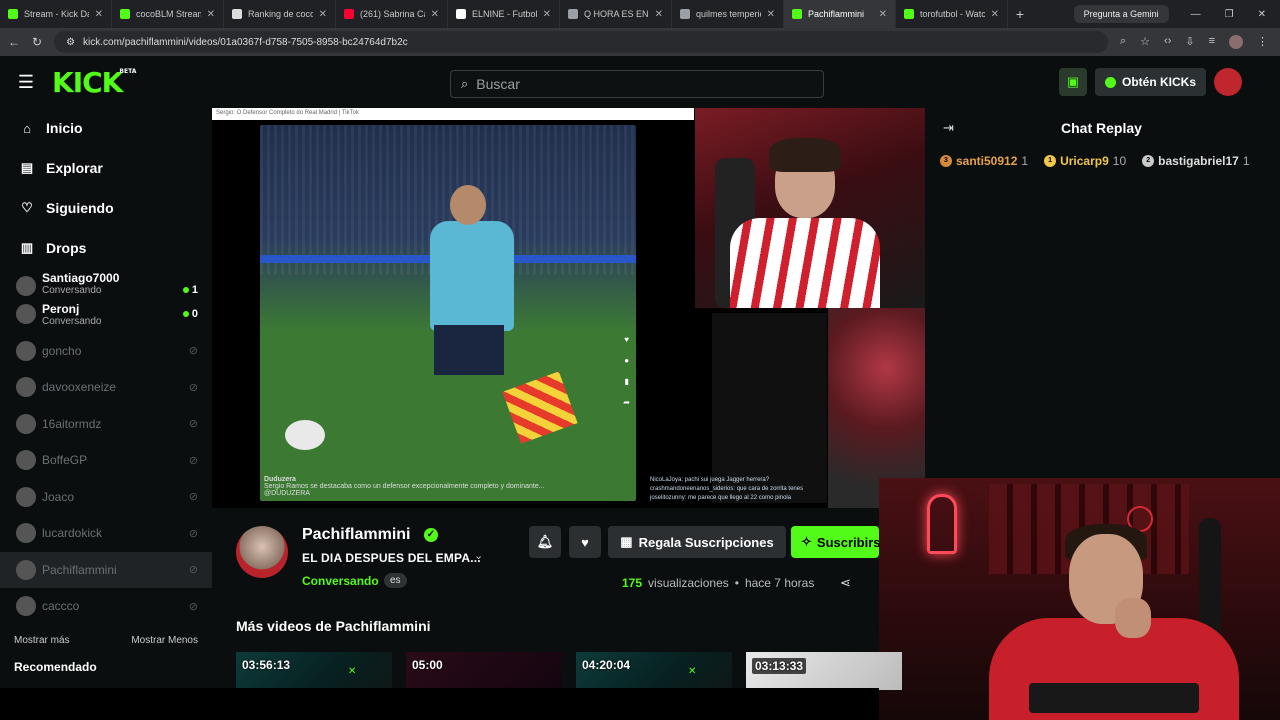 The height and width of the screenshot is (720, 1280). Describe the element at coordinates (439, 704) in the screenshot. I see `bottom-bar` at that location.